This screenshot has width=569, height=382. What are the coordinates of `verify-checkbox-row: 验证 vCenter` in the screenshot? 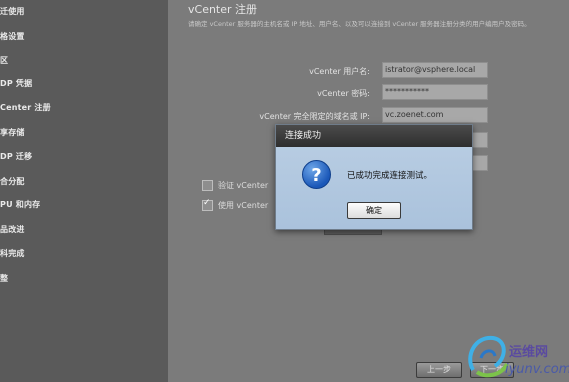 It's located at (235, 185).